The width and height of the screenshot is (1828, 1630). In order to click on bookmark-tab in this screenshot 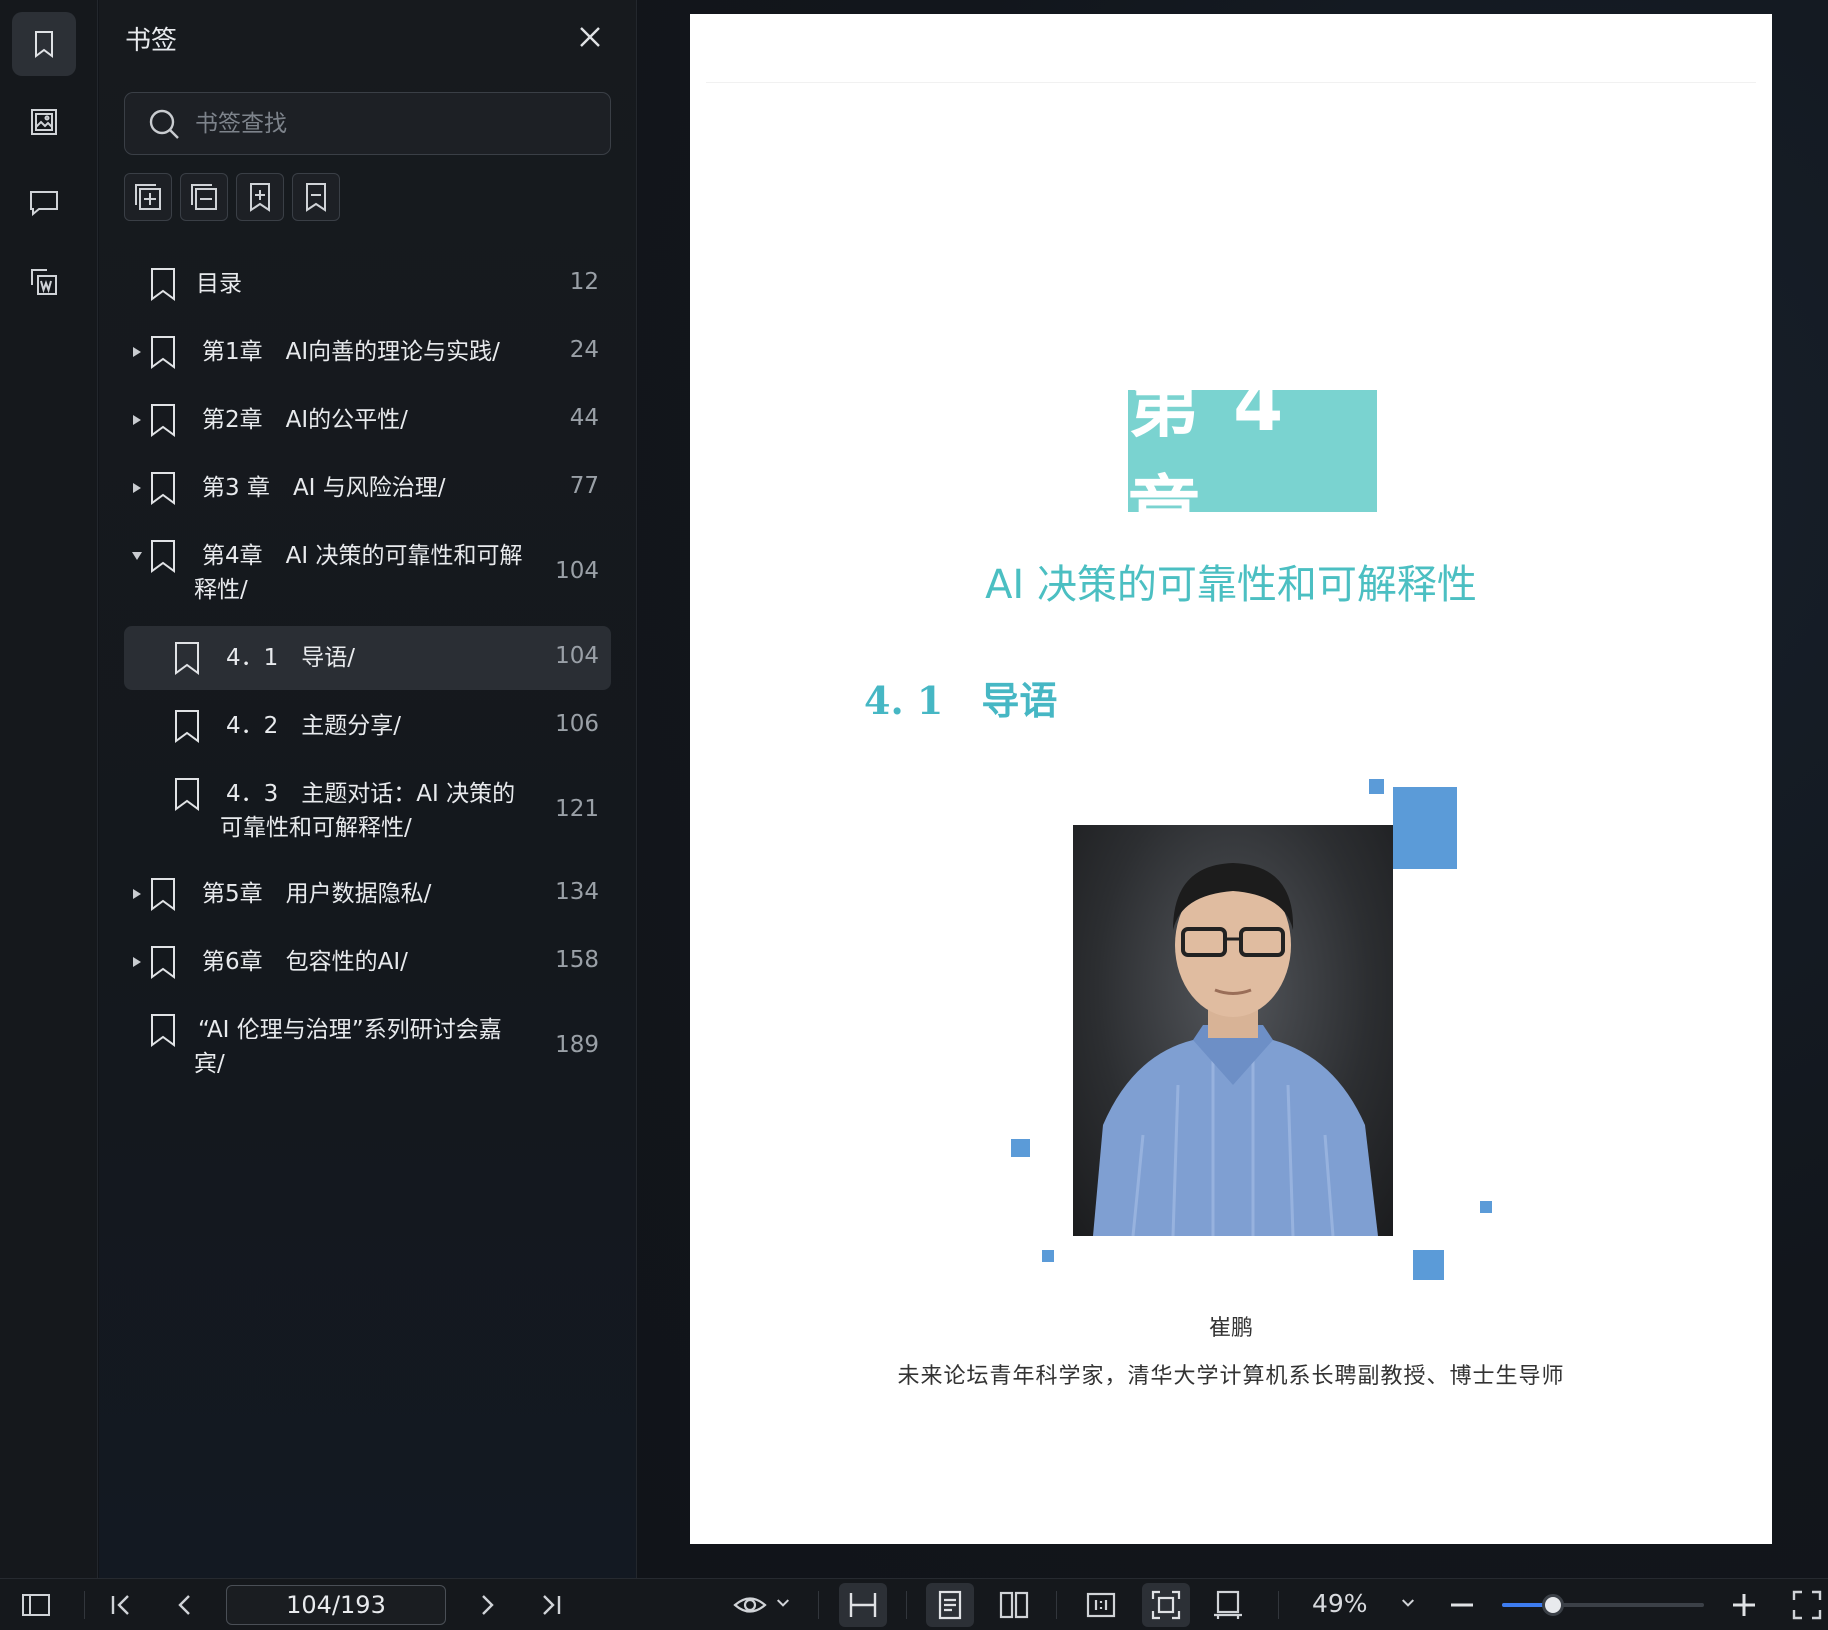, I will do `click(44, 44)`.